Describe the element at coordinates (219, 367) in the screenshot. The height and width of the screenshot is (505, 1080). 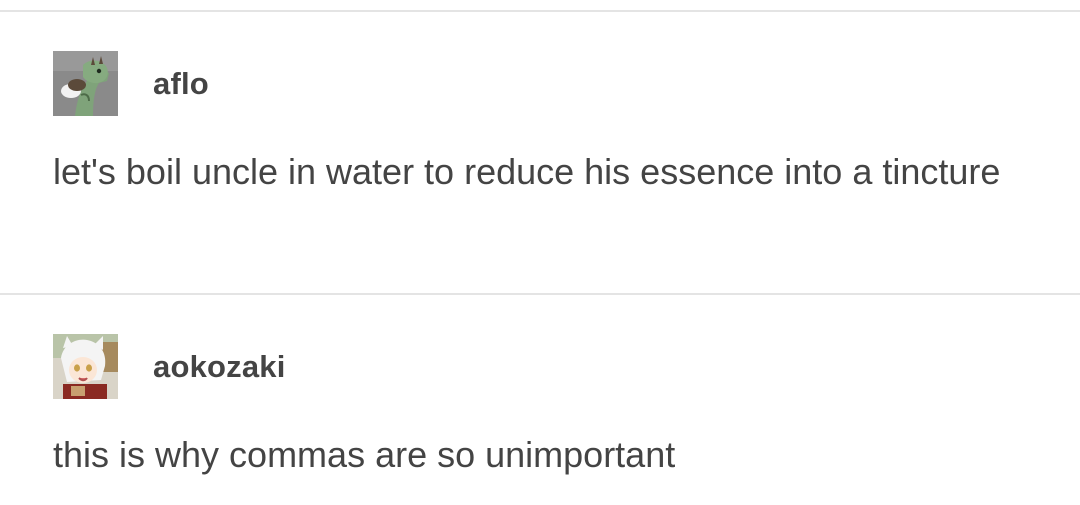
I see `username: aokozaki` at that location.